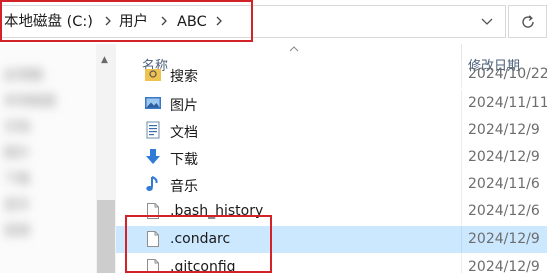 The height and width of the screenshot is (273, 547). I want to click on breadcrumb-users: 用户, so click(133, 22).